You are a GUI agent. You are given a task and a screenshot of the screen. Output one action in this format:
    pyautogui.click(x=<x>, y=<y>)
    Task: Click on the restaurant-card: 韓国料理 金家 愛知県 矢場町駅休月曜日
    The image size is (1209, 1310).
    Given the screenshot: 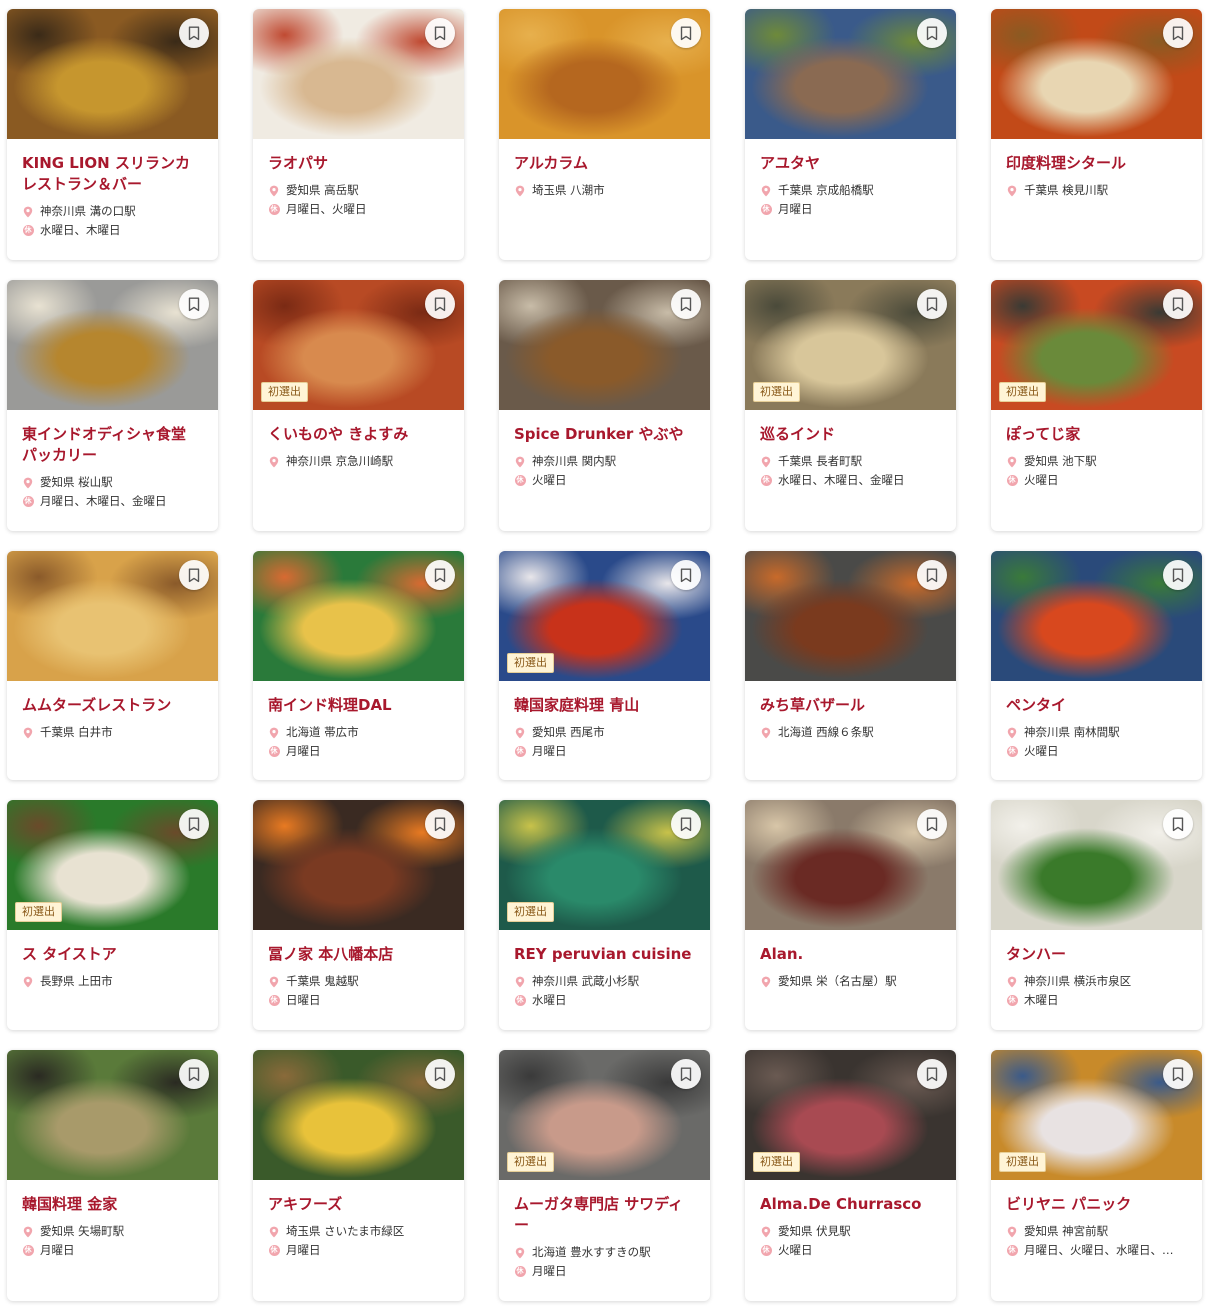 What is the action you would take?
    pyautogui.click(x=112, y=1175)
    